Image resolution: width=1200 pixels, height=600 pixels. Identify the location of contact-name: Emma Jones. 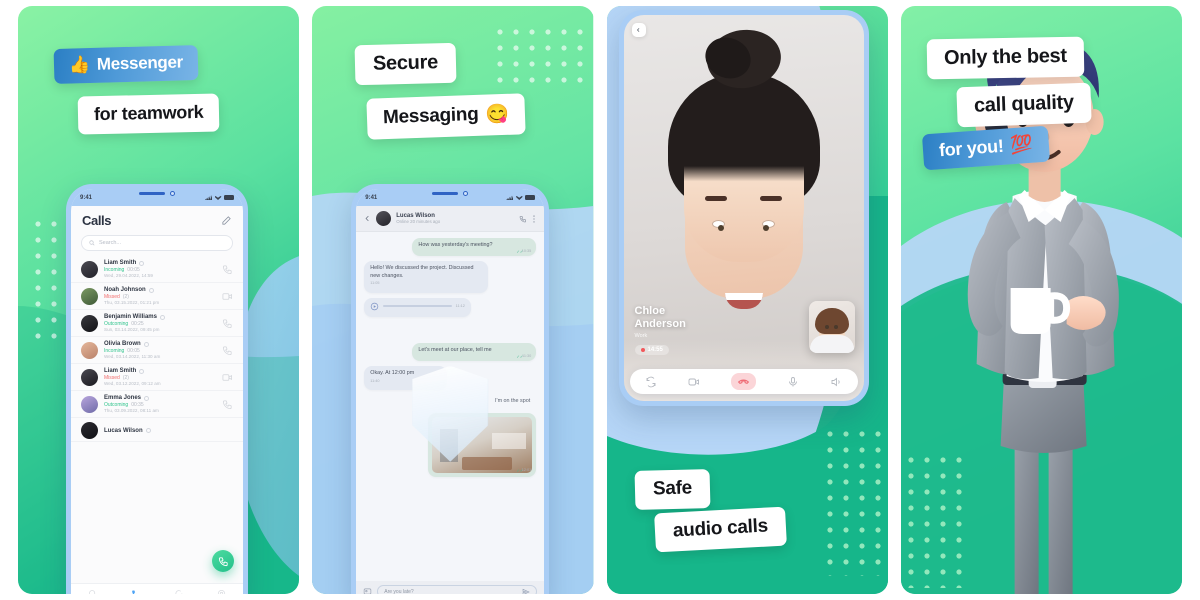
(160, 398).